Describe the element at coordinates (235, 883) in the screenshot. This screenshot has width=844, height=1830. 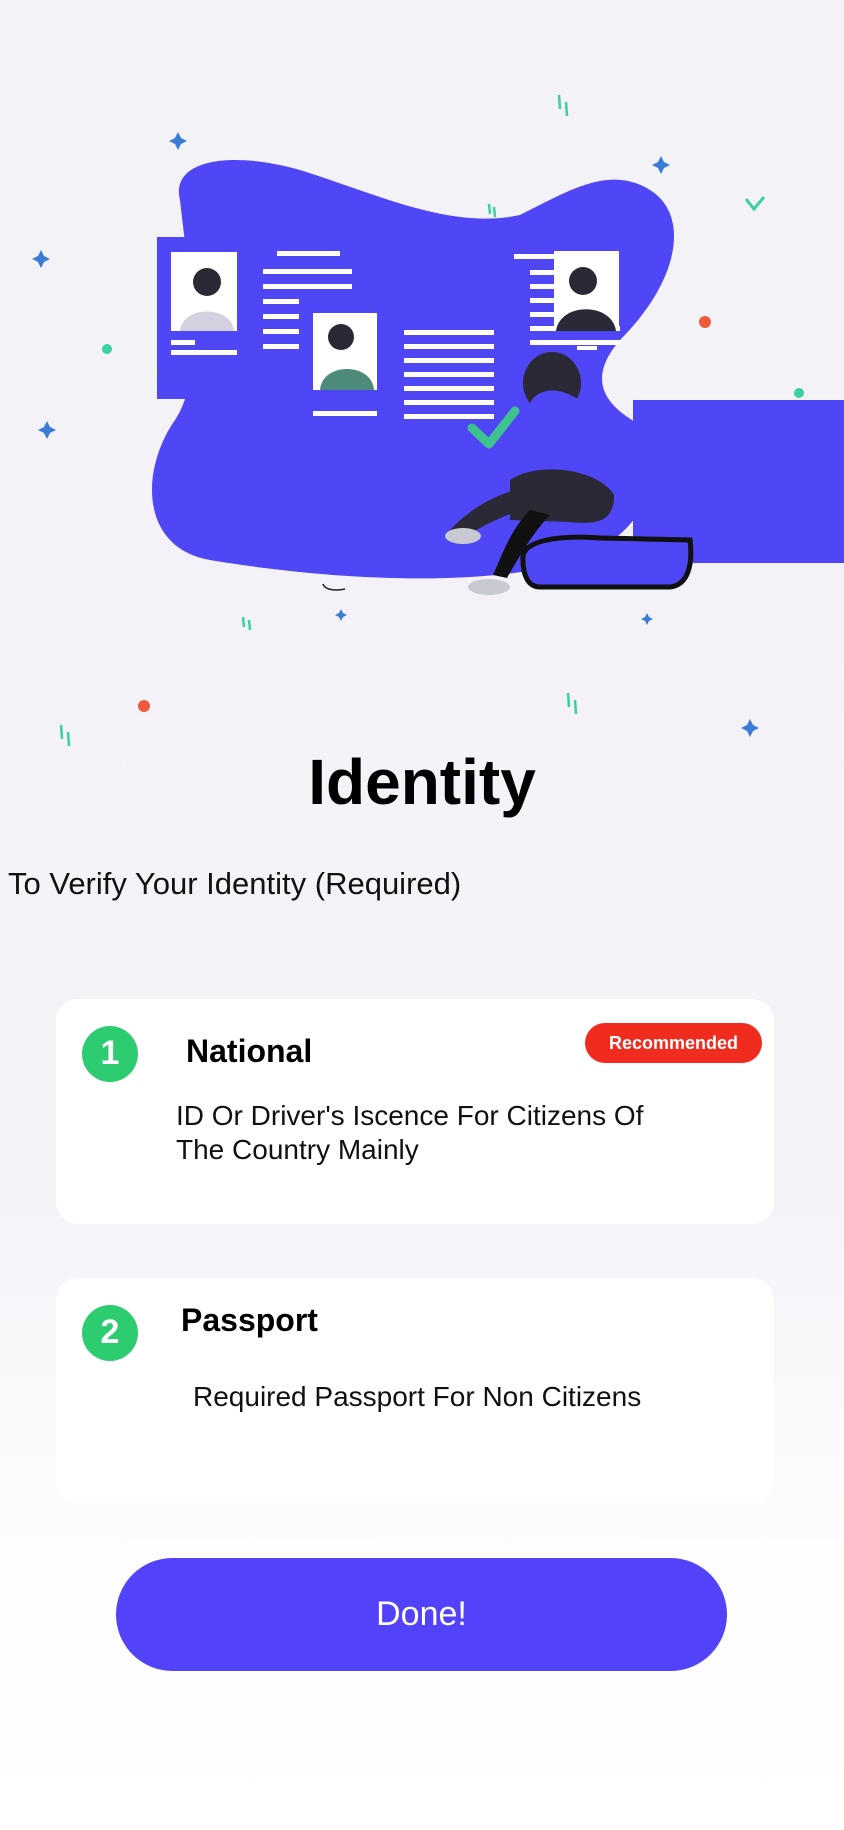
I see `page-subtitle: To Verify Your Identity (Required)` at that location.